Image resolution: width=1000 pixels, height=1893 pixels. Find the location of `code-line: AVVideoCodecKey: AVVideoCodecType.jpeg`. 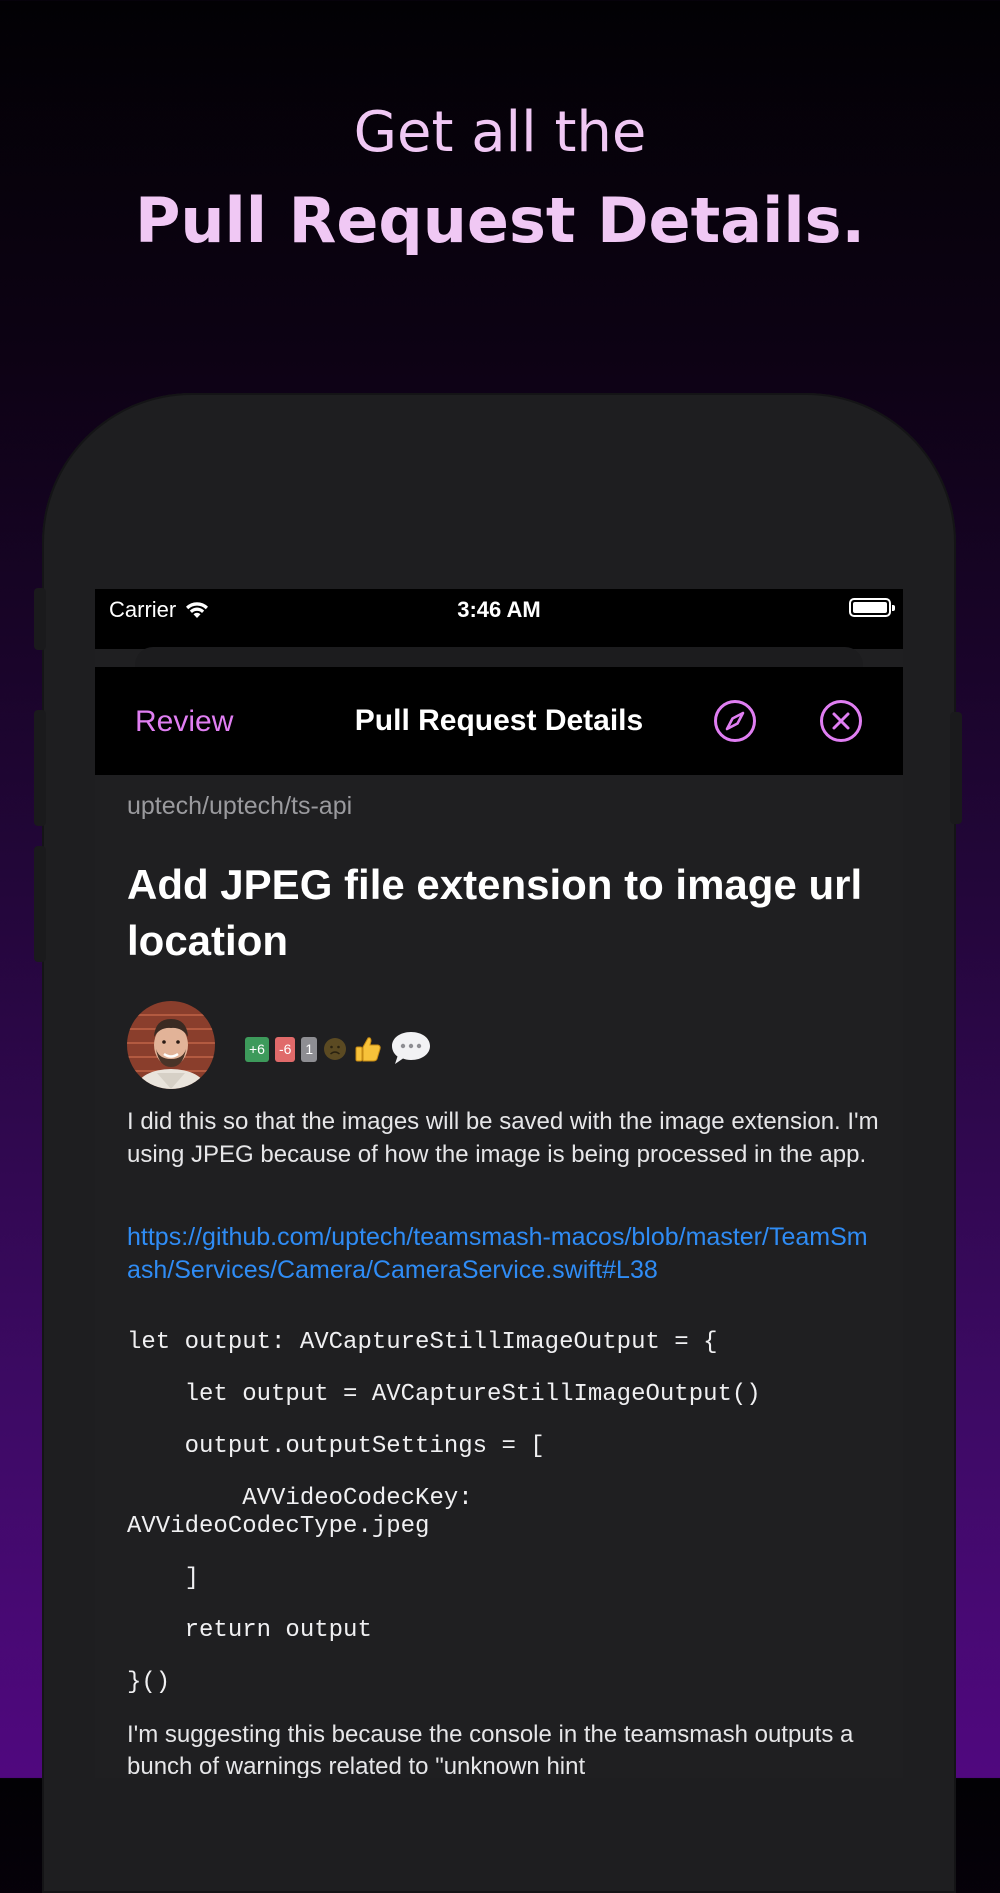

code-line: AVVideoCodecKey: AVVideoCodecType.jpeg is located at coordinates (300, 1512).